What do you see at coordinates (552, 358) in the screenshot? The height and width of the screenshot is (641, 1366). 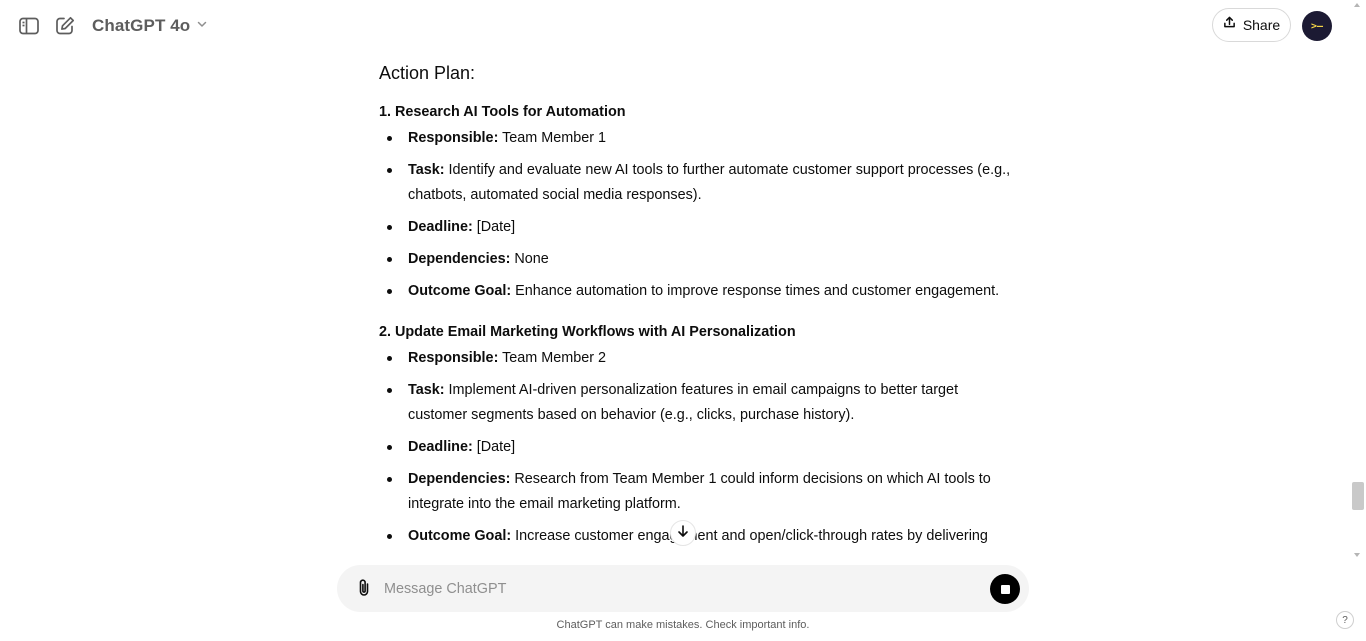 I see `bullet-text: Team Member 2` at bounding box center [552, 358].